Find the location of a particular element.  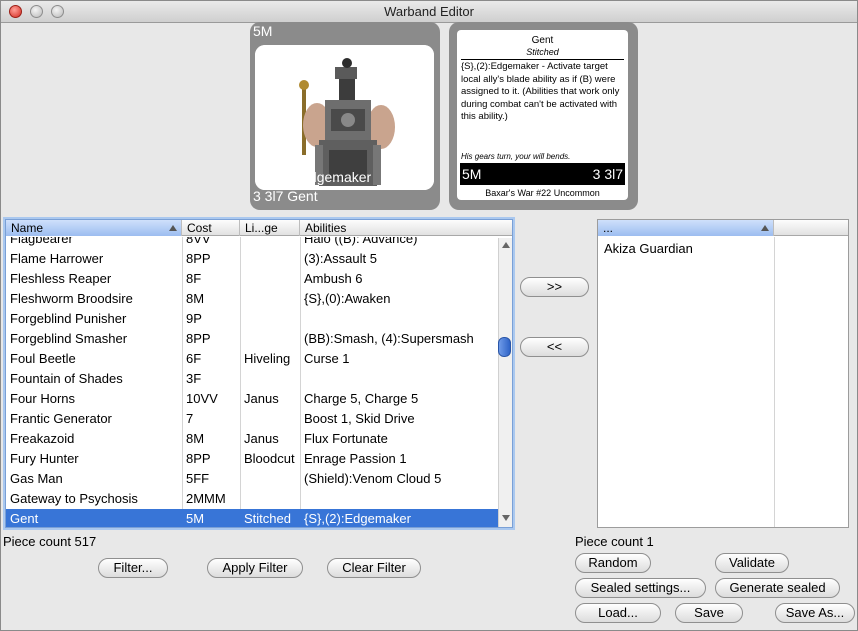

table-row: Freakazoid 8M Janus Flux Fortunate is located at coordinates (252, 439).